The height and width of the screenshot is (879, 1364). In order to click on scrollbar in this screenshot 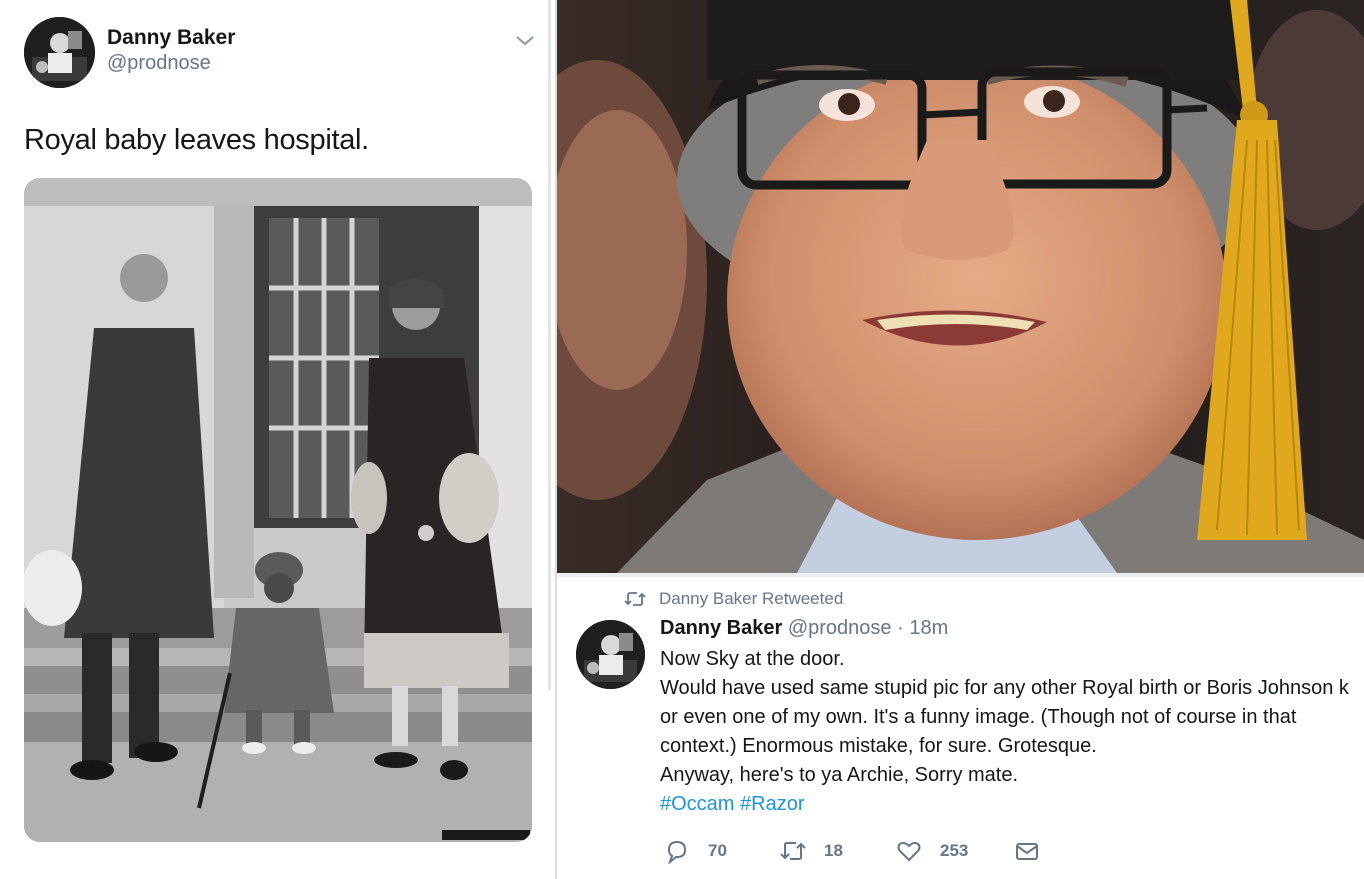, I will do `click(549, 345)`.